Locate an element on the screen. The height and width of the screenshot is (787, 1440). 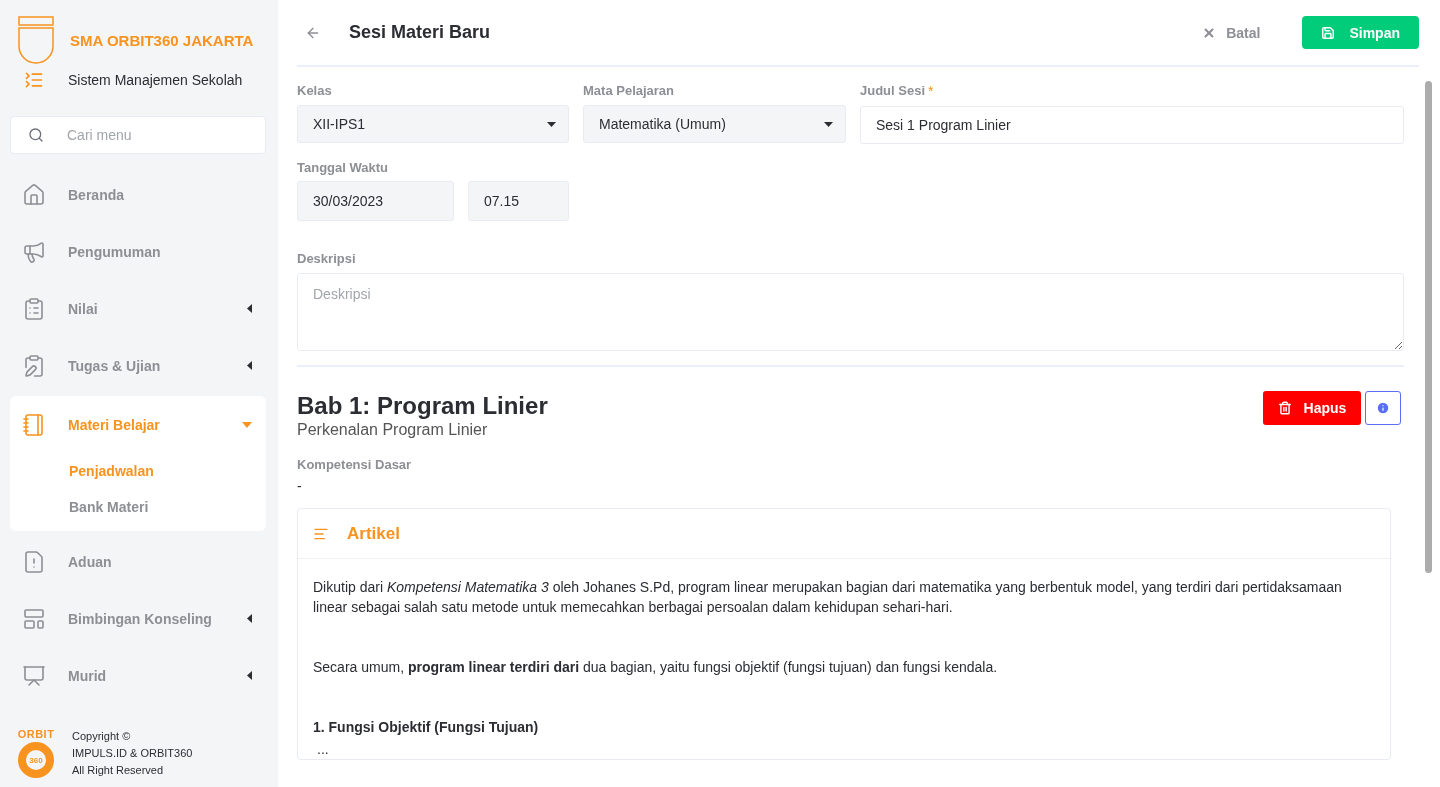
scrollbar-thumb is located at coordinates (1428, 327).